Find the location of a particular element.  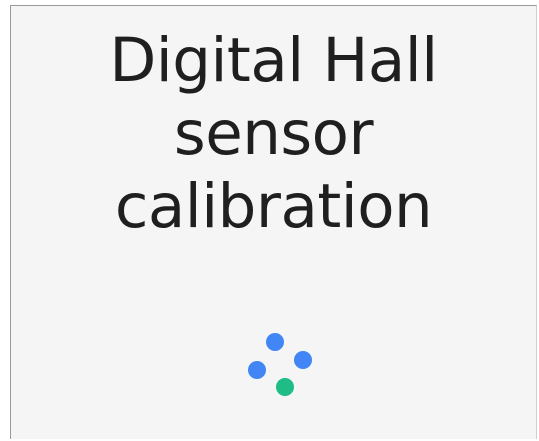

title-line-1: Digital Hall is located at coordinates (273, 60).